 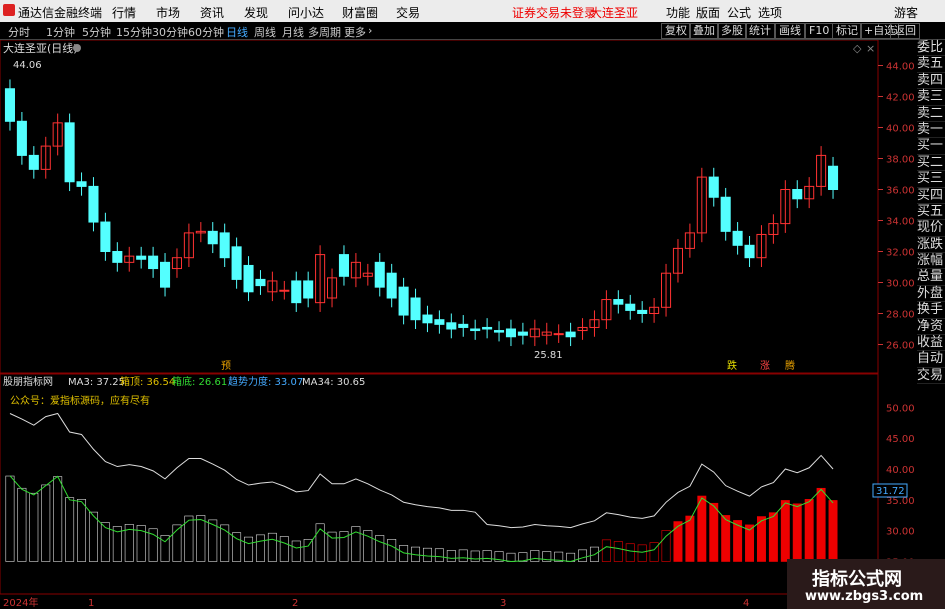 I want to click on side-item: 委比, so click(x=931, y=48).